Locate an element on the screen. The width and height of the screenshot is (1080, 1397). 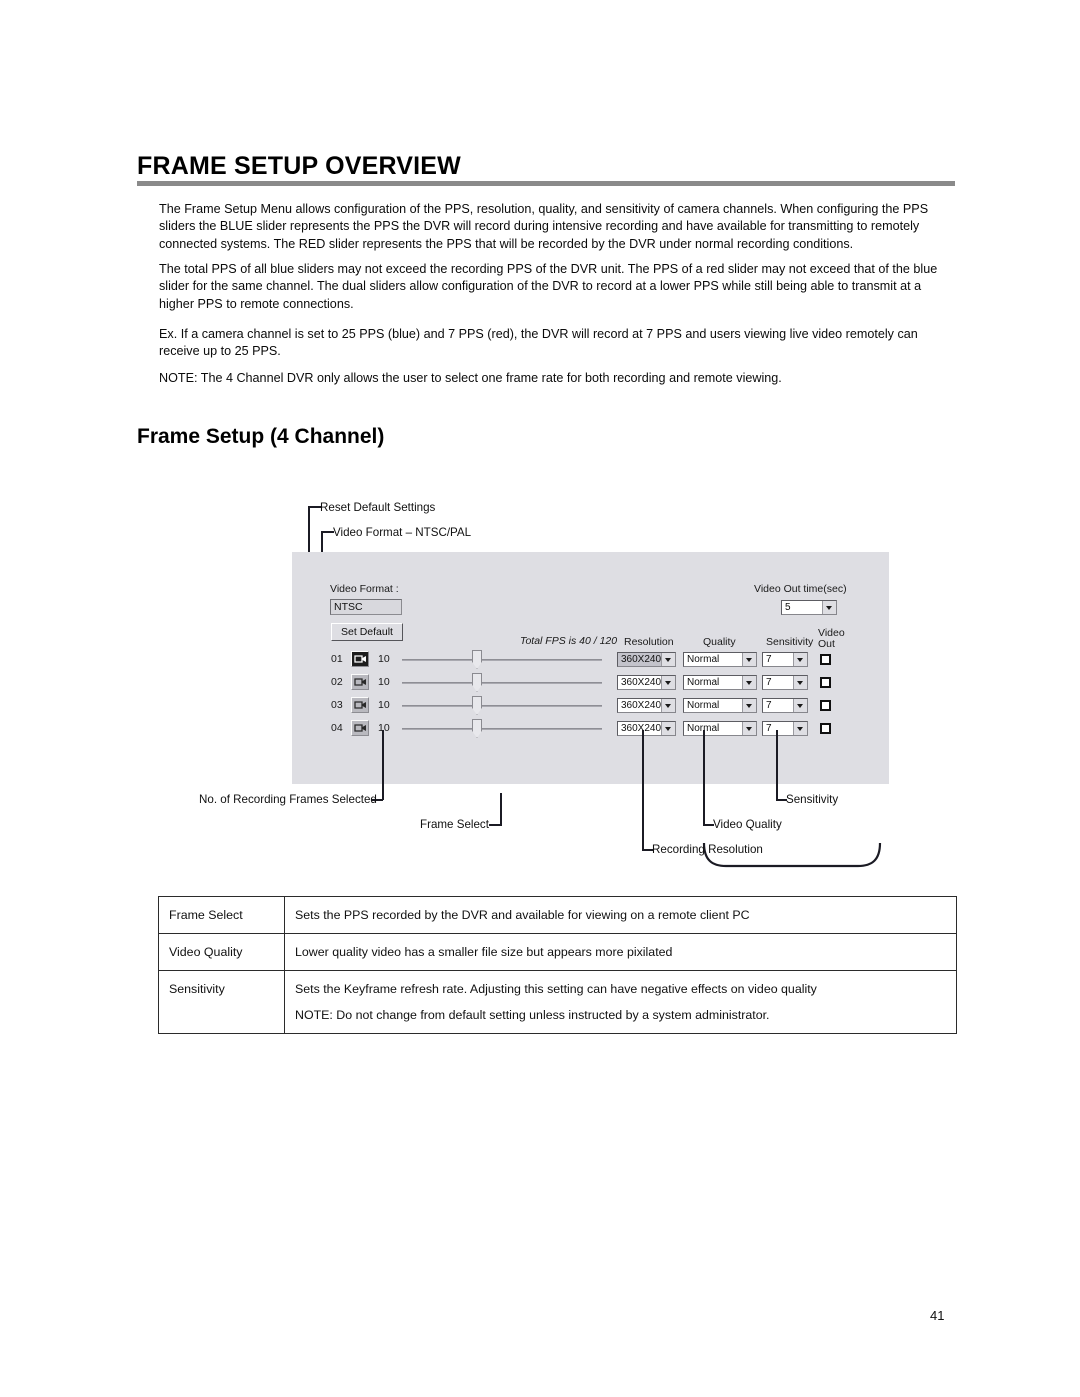
column-header-resolution: Resolution is located at coordinates (649, 642).